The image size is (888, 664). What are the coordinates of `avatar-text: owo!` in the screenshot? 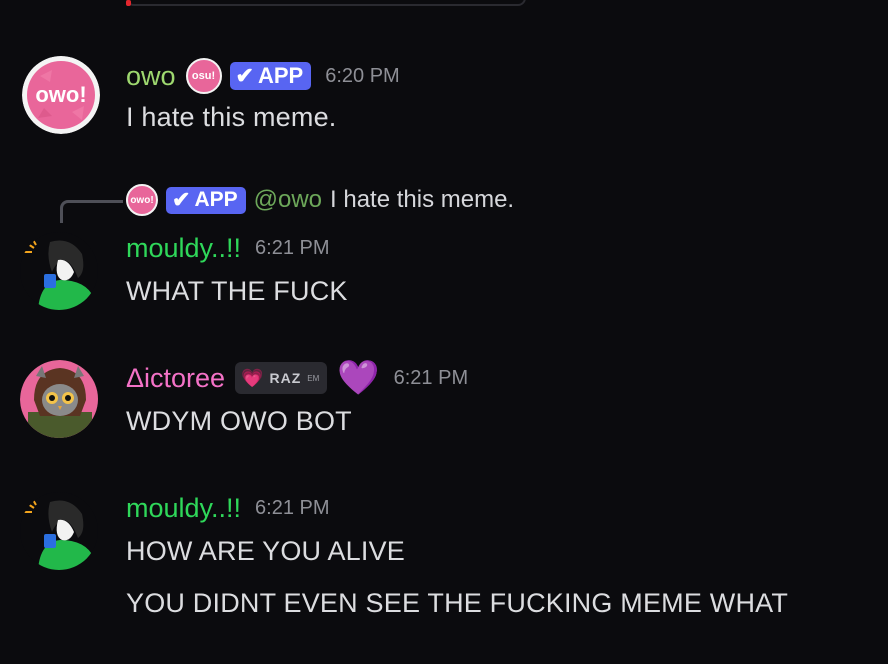 It's located at (61, 94).